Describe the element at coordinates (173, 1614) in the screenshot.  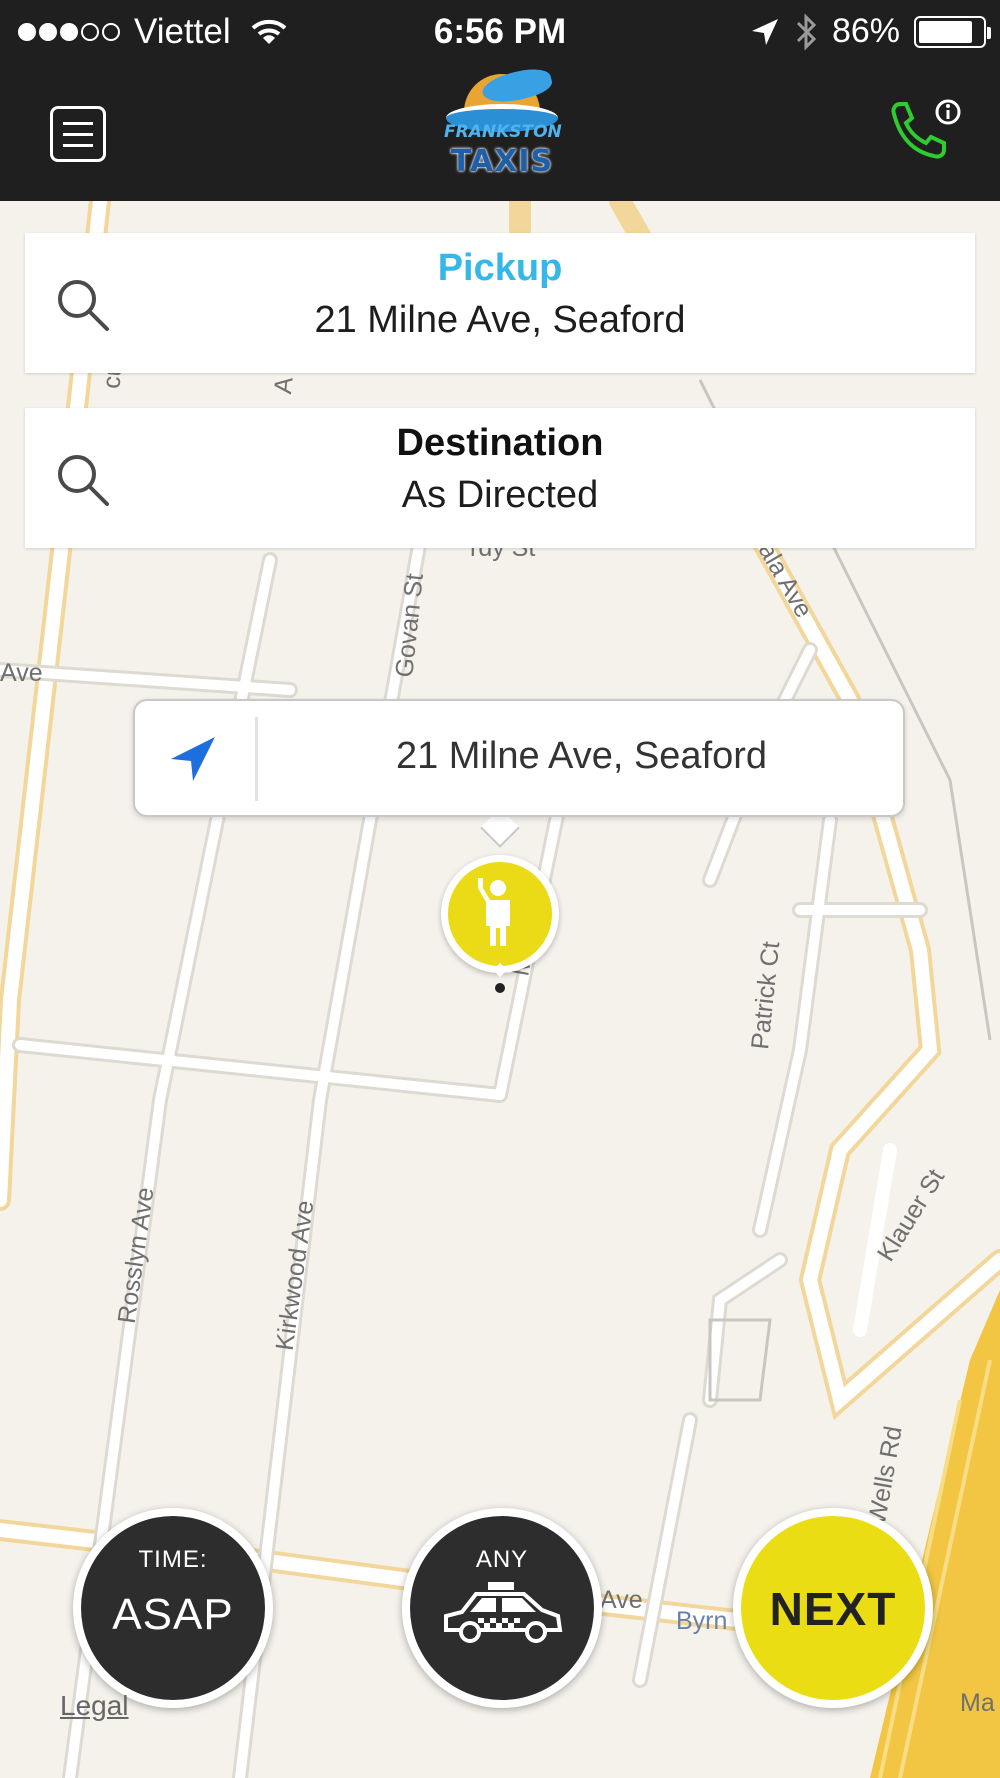
I see `time-value: ASAP` at that location.